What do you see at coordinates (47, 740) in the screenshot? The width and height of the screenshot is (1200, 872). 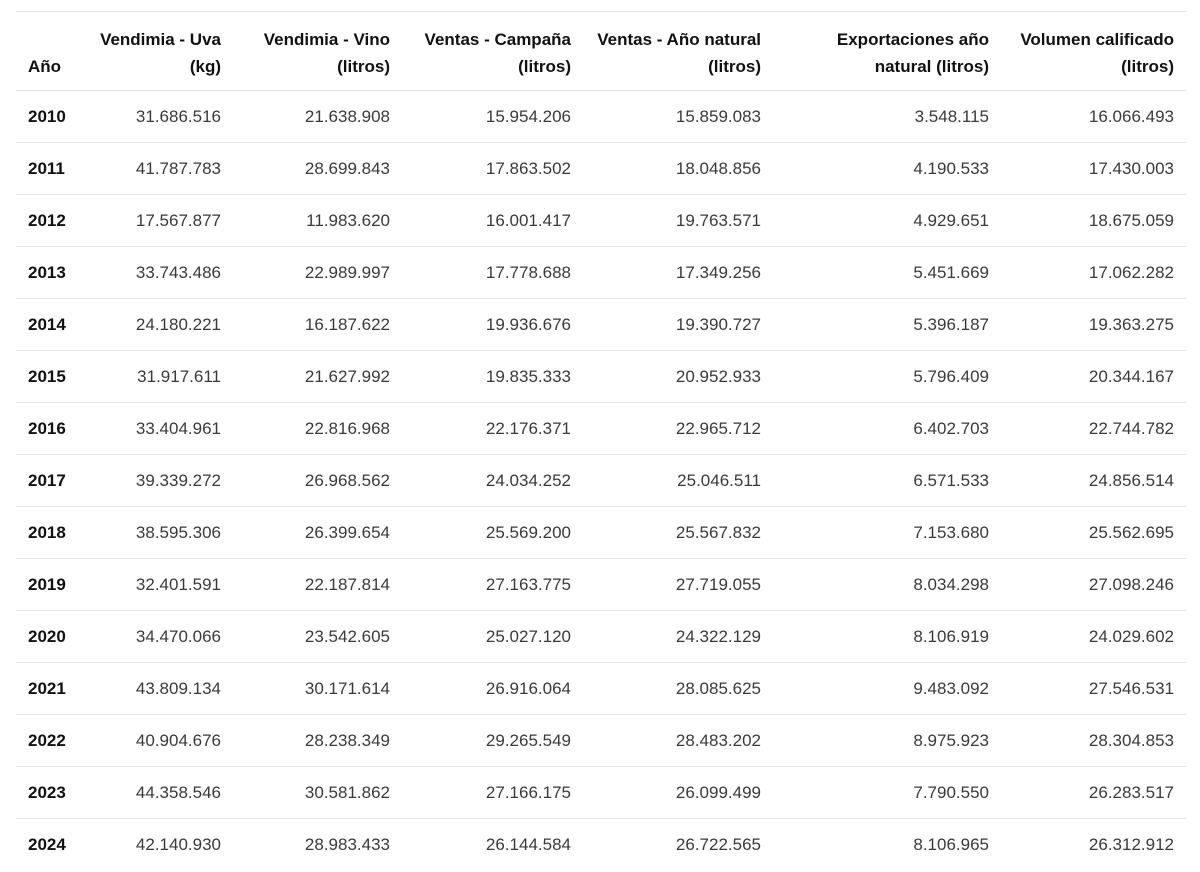 I see `year-cell: 2022` at bounding box center [47, 740].